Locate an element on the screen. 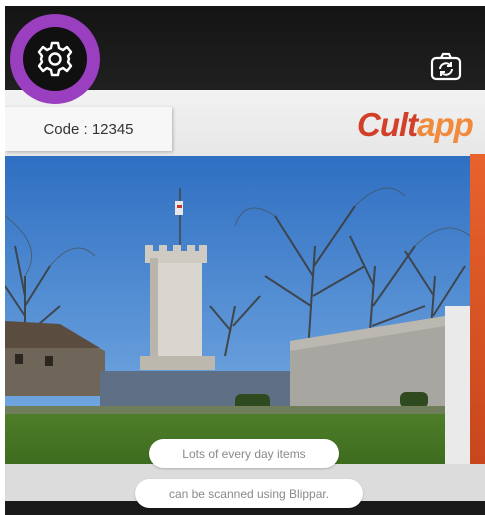 This screenshot has height=515, width=485. settings-button-inner is located at coordinates (55, 59).